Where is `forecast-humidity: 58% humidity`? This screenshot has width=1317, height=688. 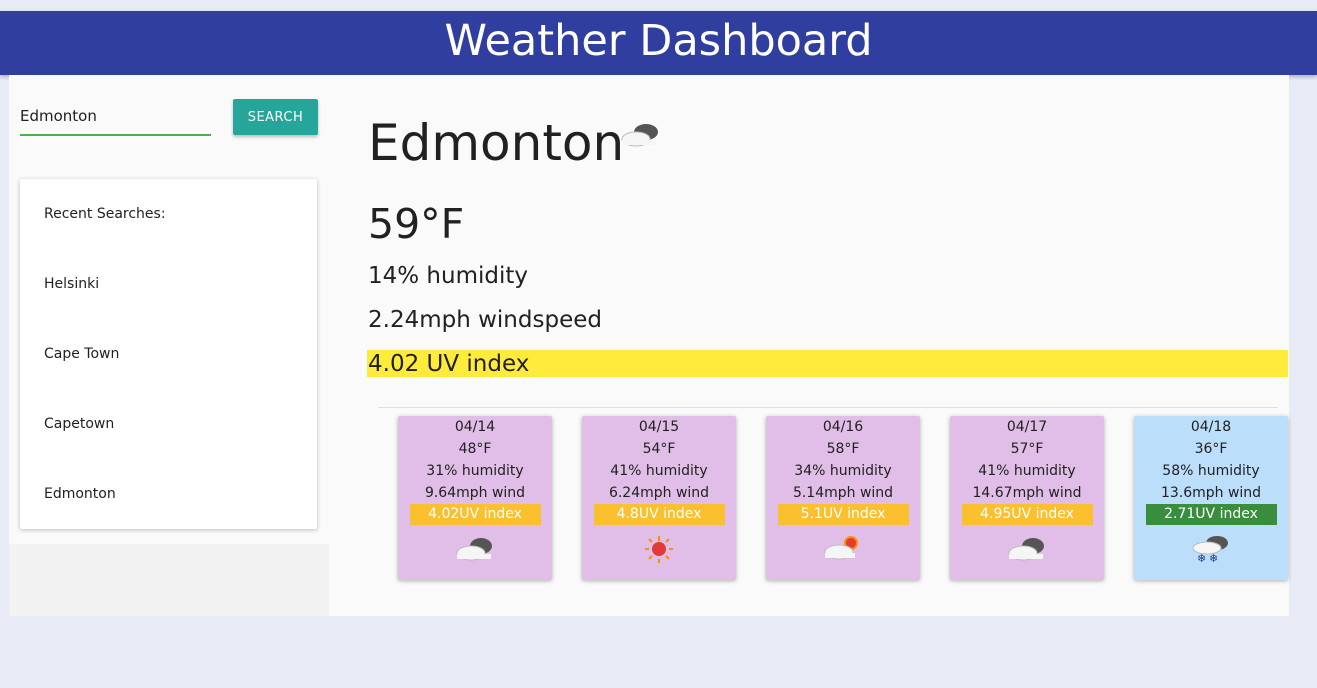
forecast-humidity: 58% humidity is located at coordinates (1211, 471).